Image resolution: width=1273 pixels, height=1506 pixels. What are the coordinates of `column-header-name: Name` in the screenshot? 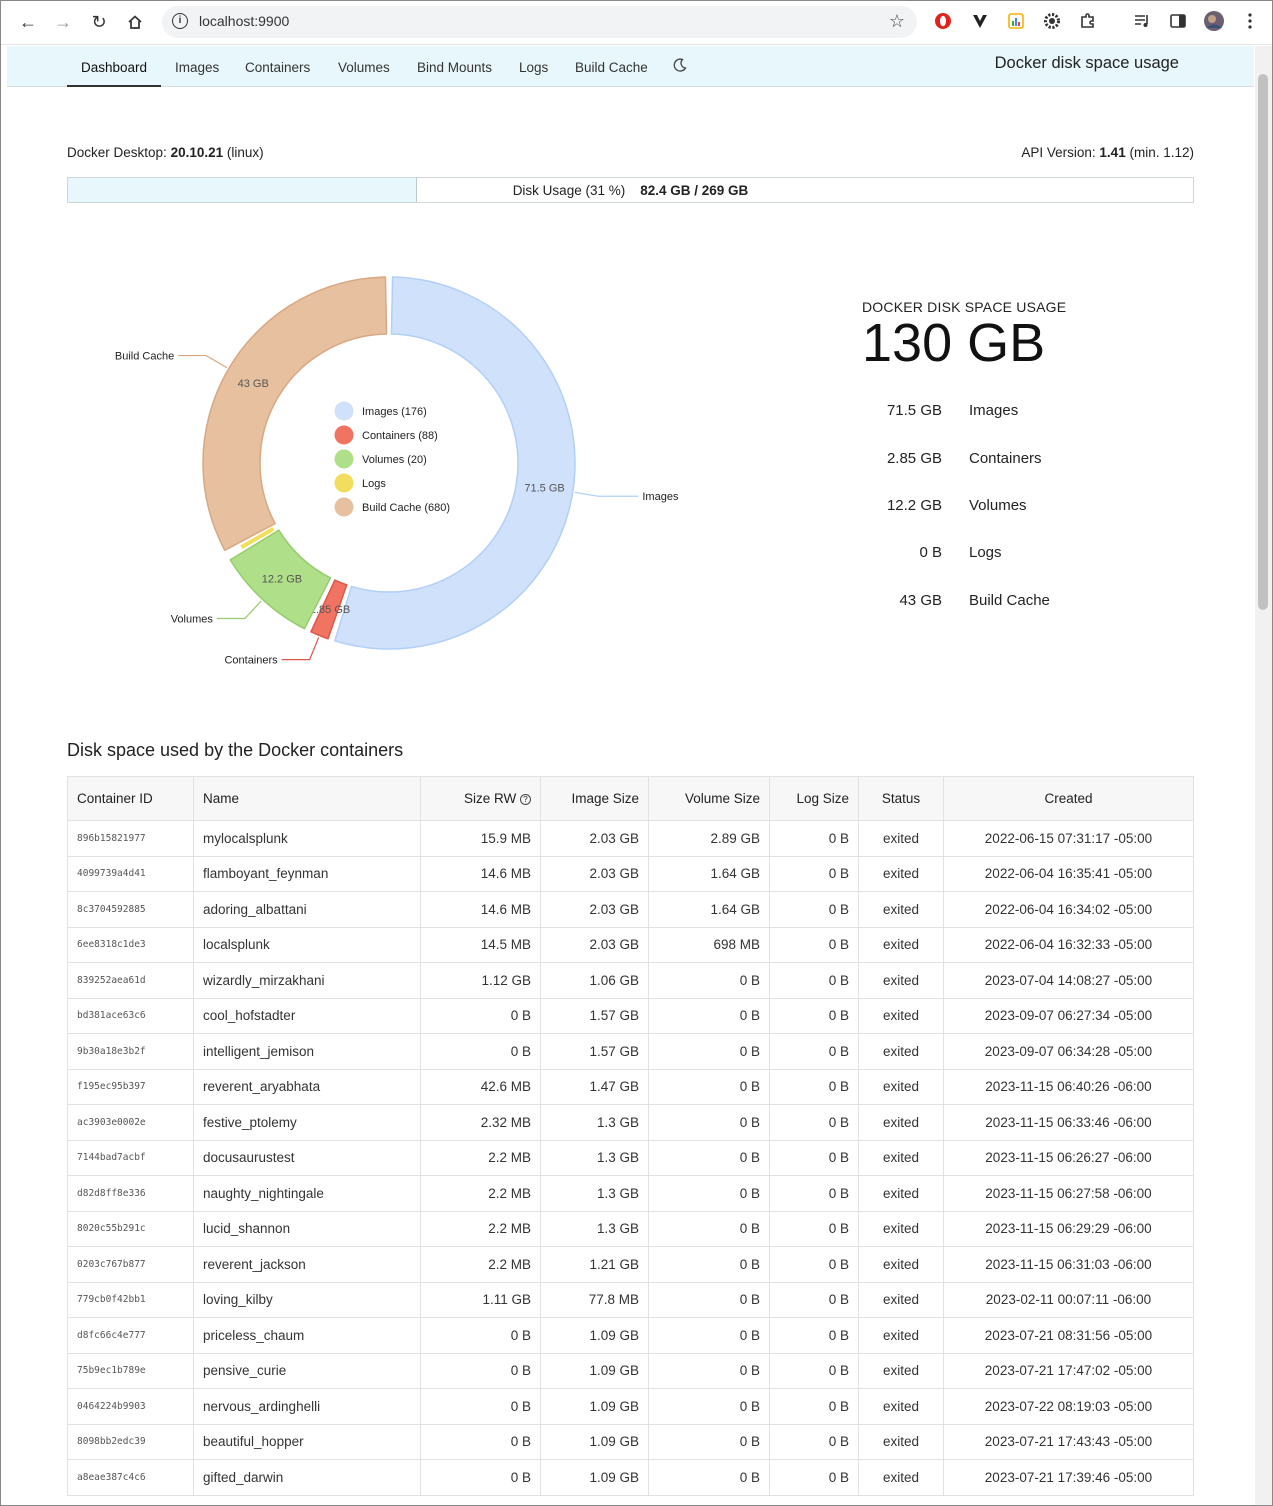 It's located at (307, 798).